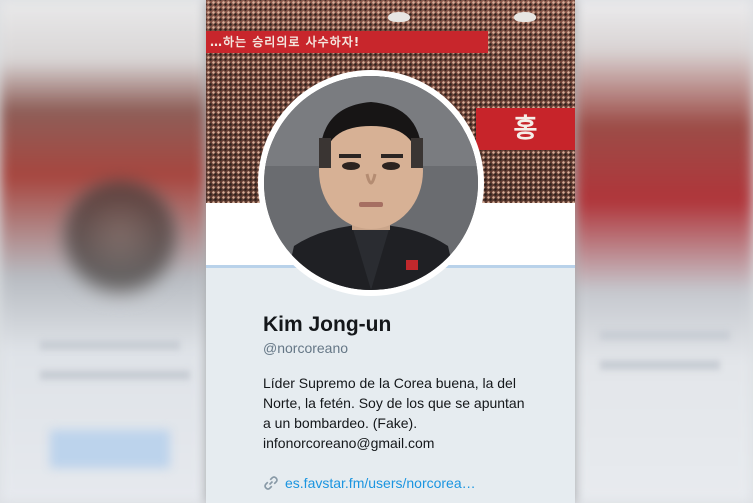 This screenshot has width=753, height=503. Describe the element at coordinates (327, 324) in the screenshot. I see `profile-name: Kim Jong-un` at that location.